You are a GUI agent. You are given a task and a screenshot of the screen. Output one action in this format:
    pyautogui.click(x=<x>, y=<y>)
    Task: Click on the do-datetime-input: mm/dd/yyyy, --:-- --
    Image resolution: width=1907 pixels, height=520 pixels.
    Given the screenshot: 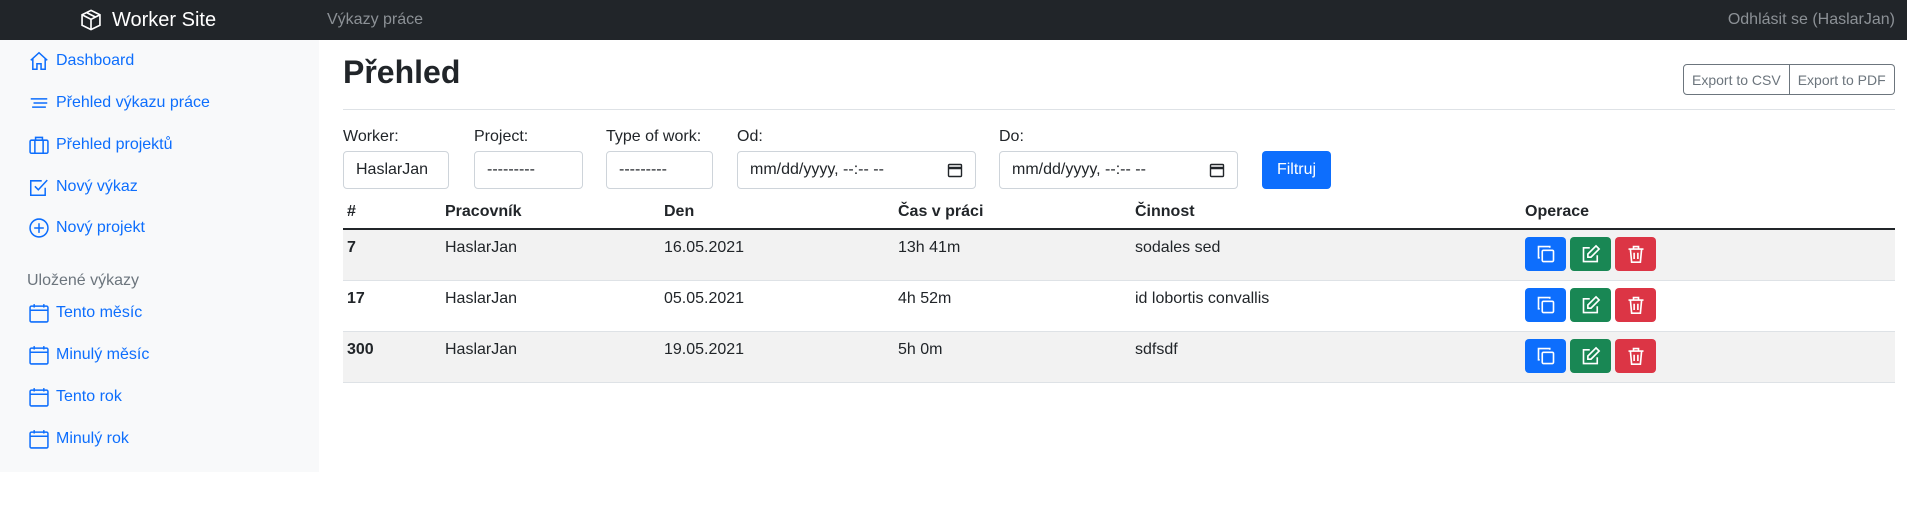 What is the action you would take?
    pyautogui.click(x=1118, y=170)
    